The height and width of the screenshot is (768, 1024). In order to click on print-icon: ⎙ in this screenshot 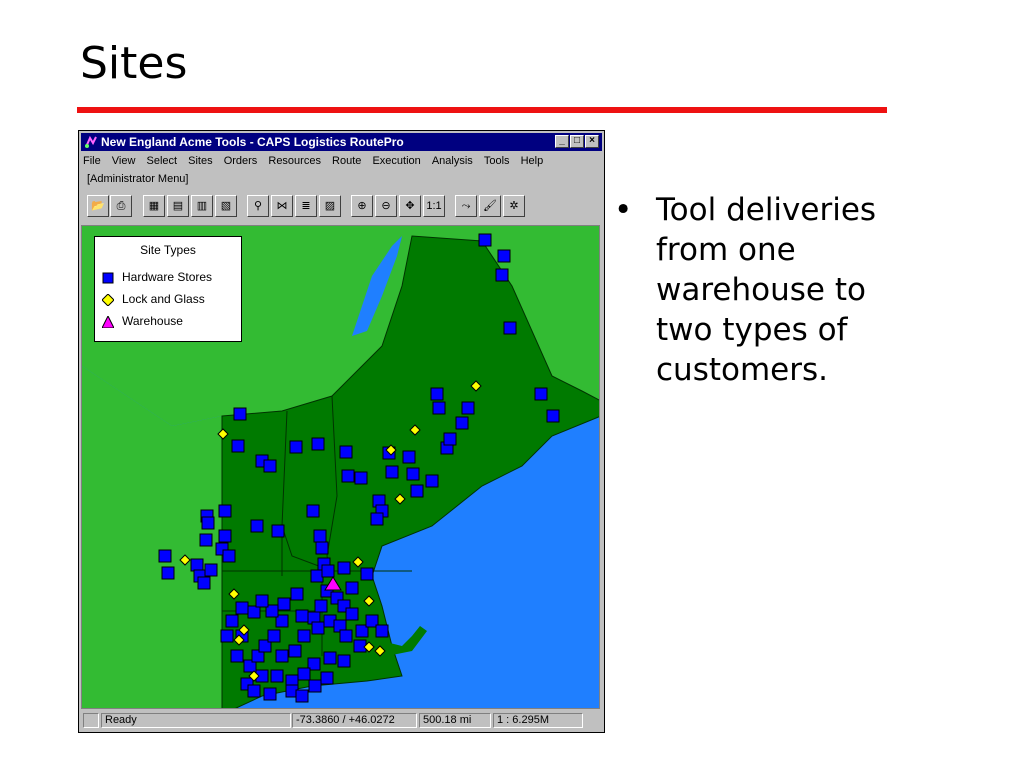, I will do `click(121, 206)`.